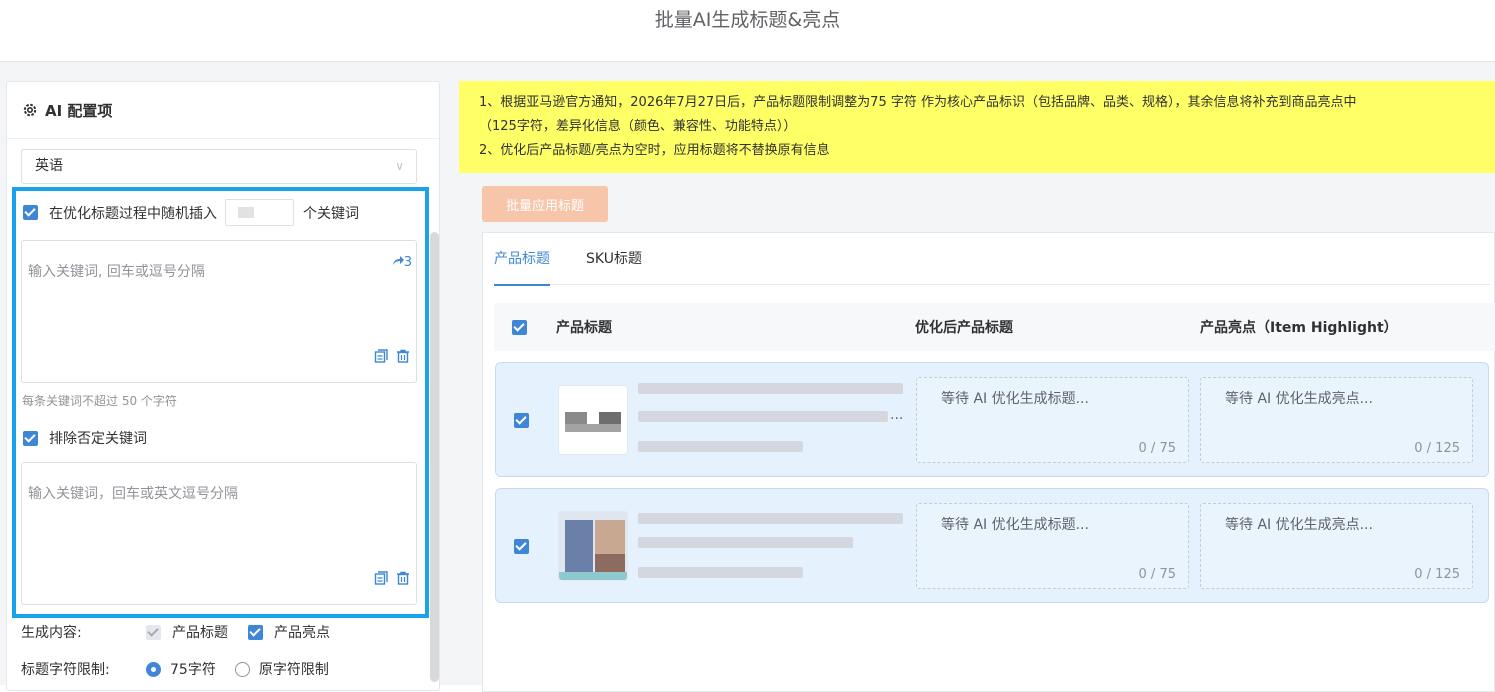 The width and height of the screenshot is (1495, 692). What do you see at coordinates (434, 457) in the screenshot?
I see `scrollbar` at bounding box center [434, 457].